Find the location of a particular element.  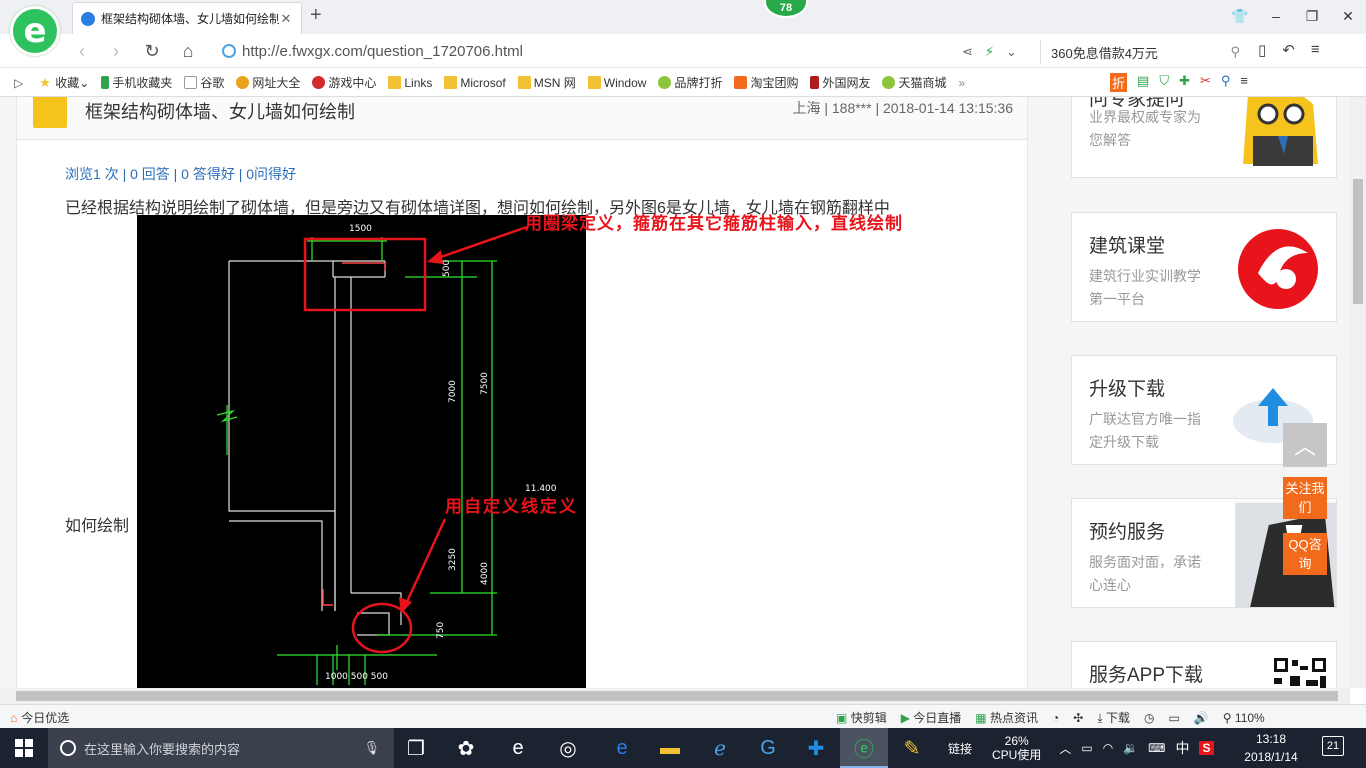

link-label: 链接 is located at coordinates (960, 748).